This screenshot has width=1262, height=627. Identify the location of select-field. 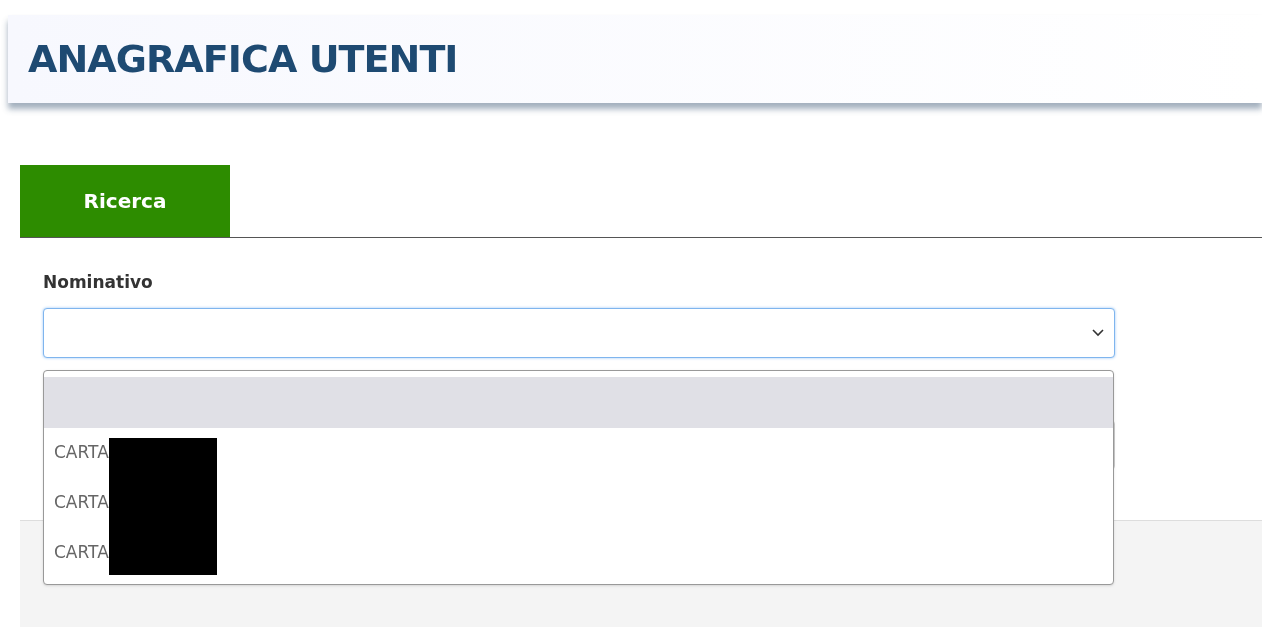
(579, 332).